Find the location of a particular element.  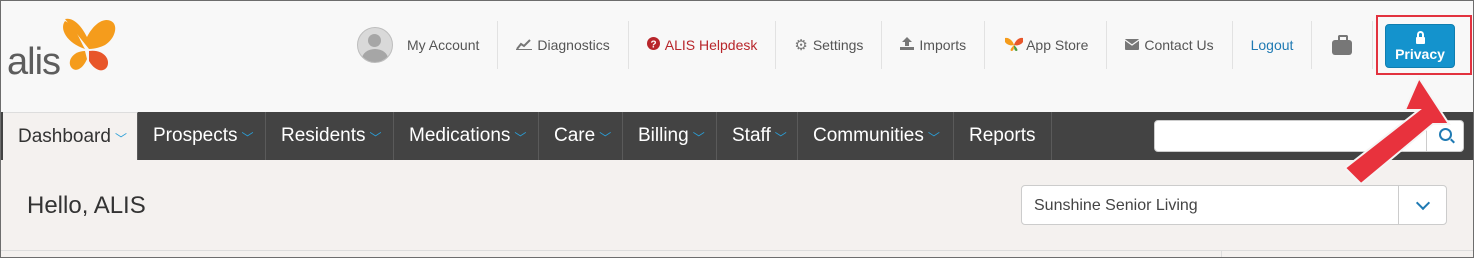

lock-icon is located at coordinates (1420, 37).